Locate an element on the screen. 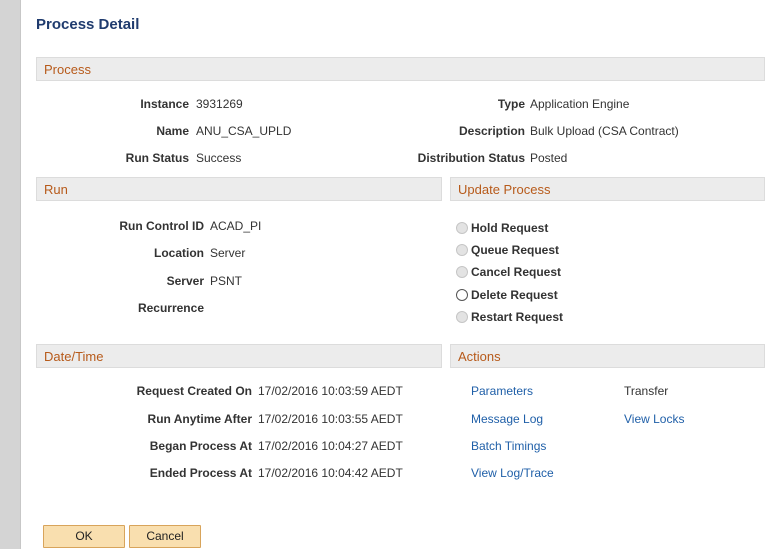 Image resolution: width=765 pixels, height=549 pixels. restart-request-radio is located at coordinates (462, 317).